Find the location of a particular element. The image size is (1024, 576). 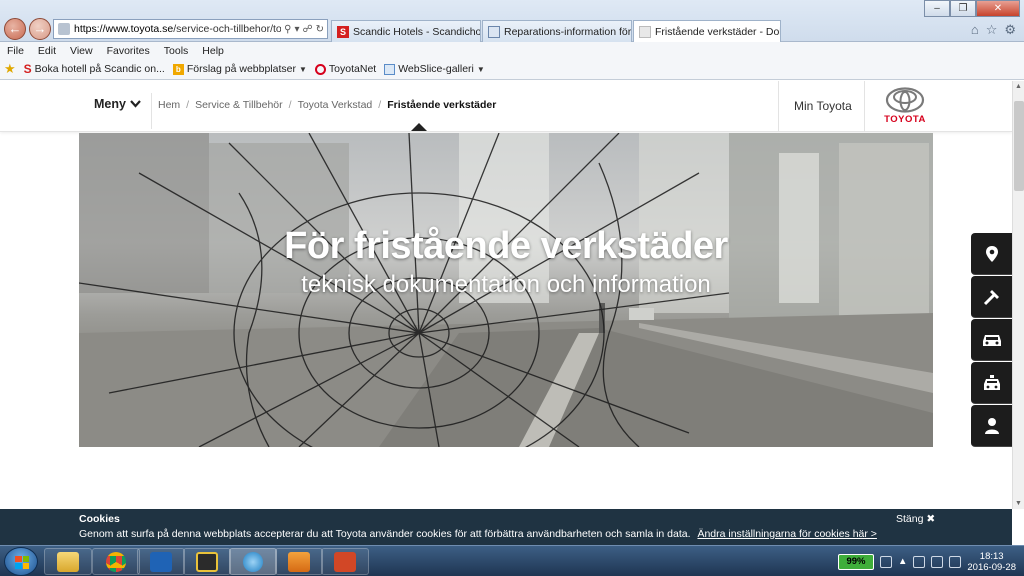

service-booking-button is located at coordinates (991, 297).